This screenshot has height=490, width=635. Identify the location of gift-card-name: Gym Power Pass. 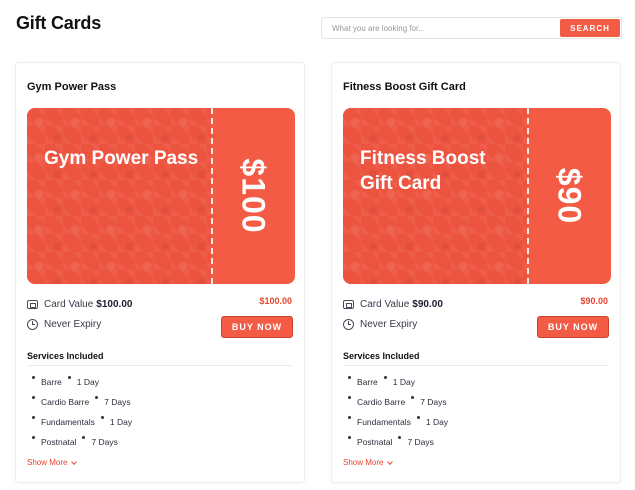
(121, 158).